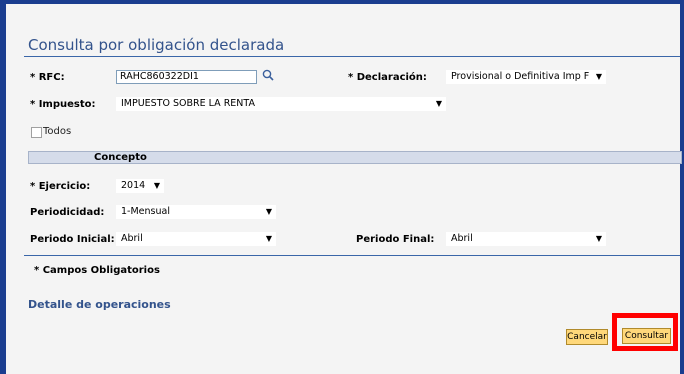  What do you see at coordinates (587, 337) in the screenshot?
I see `cancelar-button: Cancelar` at bounding box center [587, 337].